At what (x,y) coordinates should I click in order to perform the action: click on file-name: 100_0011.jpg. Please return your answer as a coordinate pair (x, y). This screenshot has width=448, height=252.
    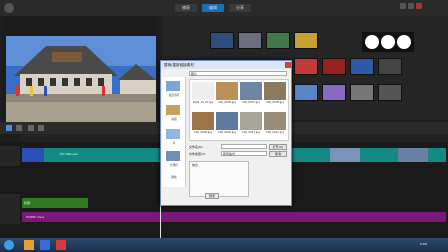
    Looking at the image, I should click on (251, 132).